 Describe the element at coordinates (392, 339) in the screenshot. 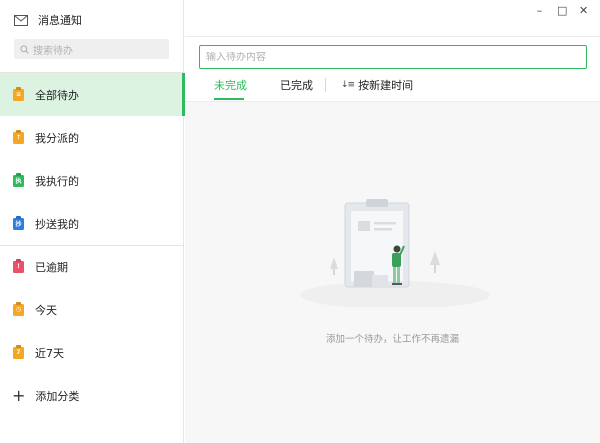

I see `empty-state-text: 添加一个待办，让工作不再遗漏` at that location.